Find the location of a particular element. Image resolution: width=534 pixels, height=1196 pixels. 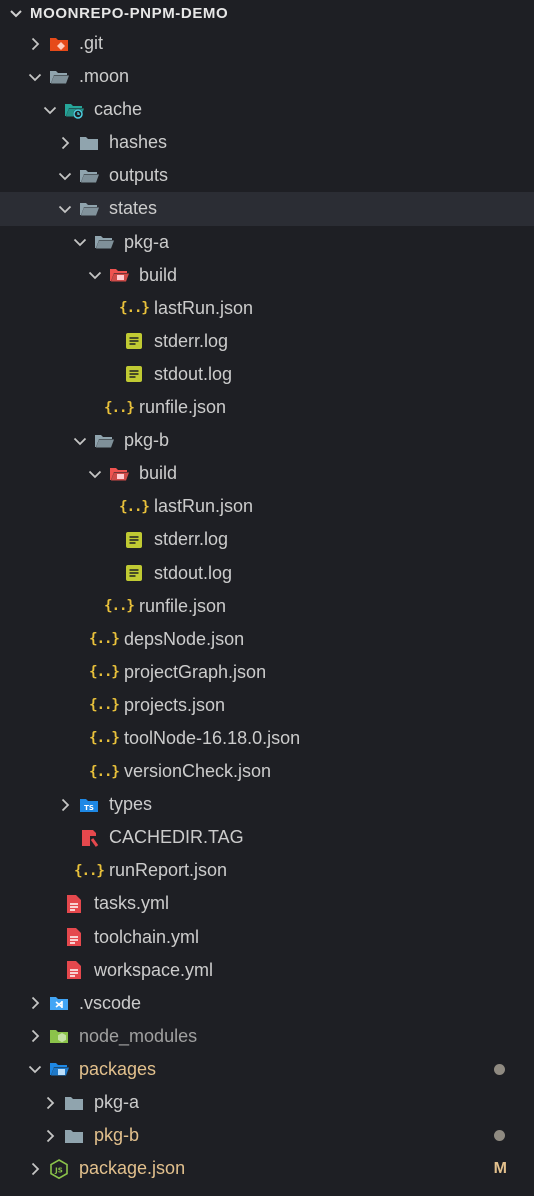

tree-row-packages-pkg-a: pkg-a is located at coordinates (267, 1102).